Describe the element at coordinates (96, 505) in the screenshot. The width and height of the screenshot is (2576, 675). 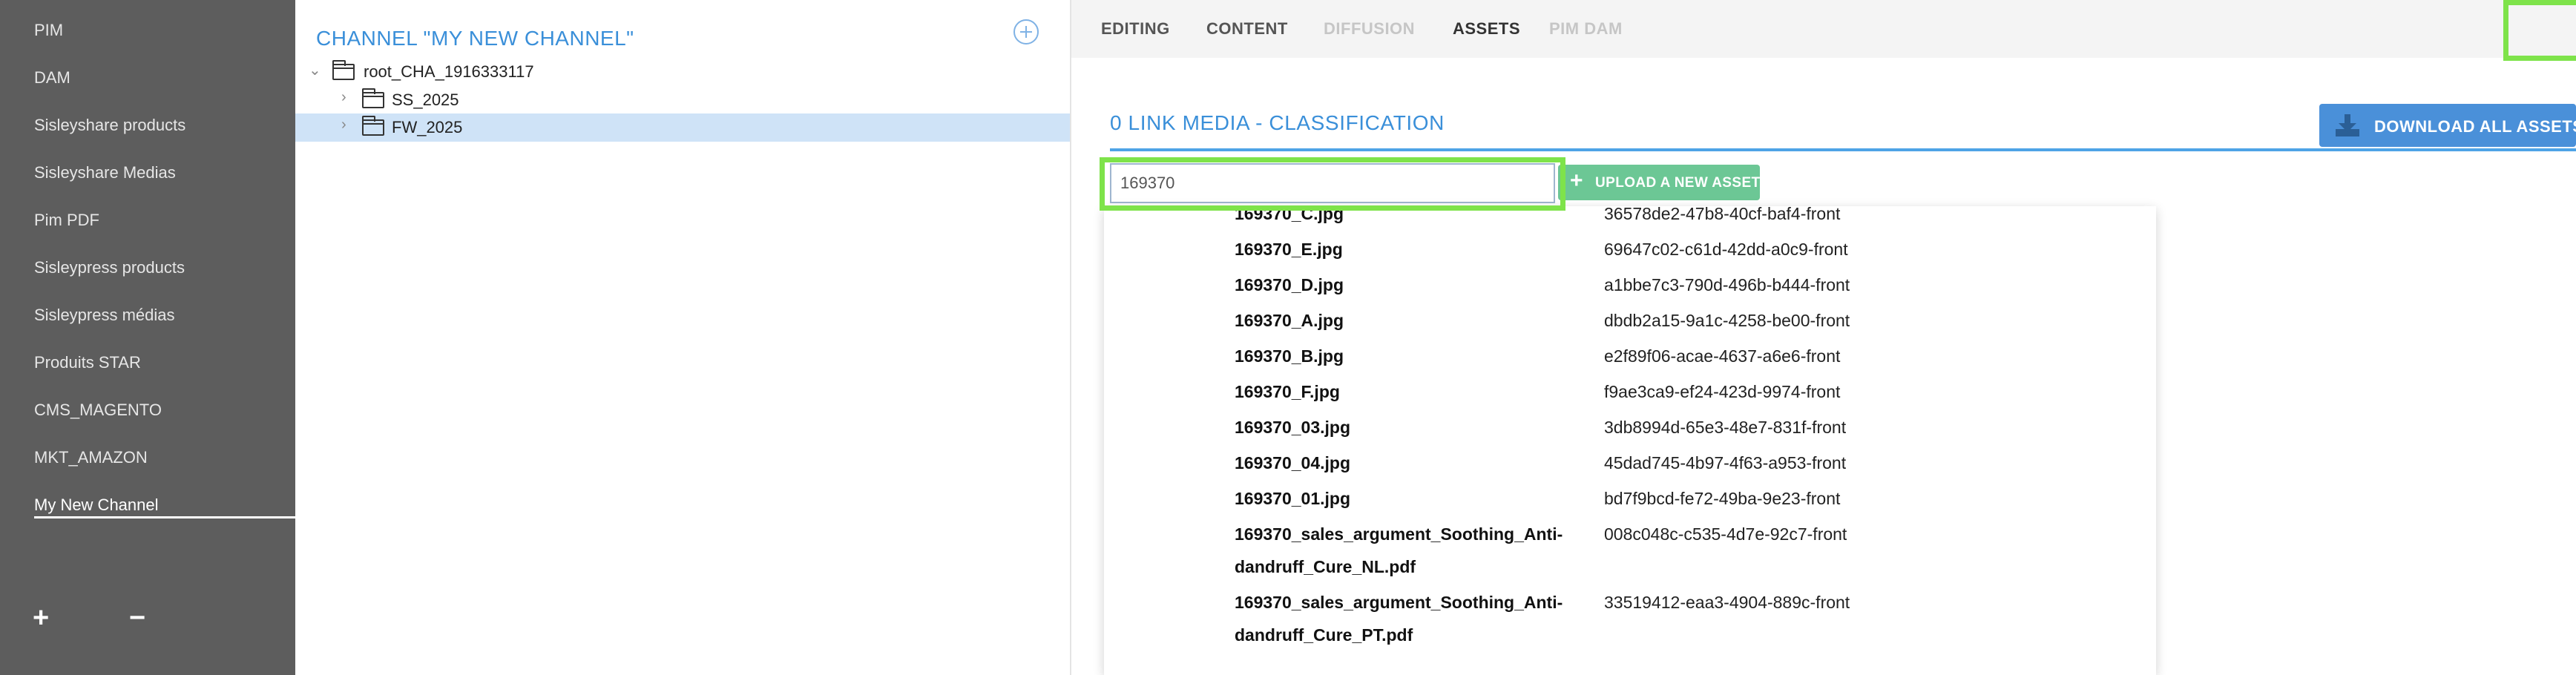
I see `sidebar-item-my-new-channel: My New Channel` at that location.